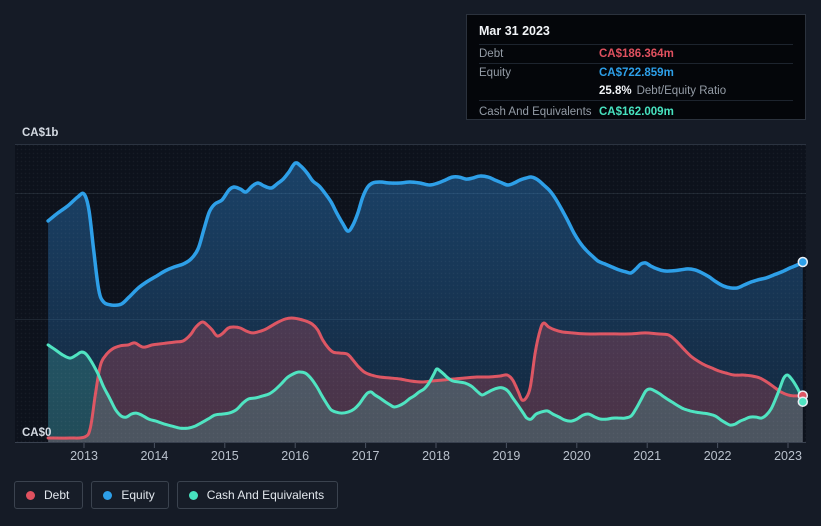 This screenshot has height=526, width=821. What do you see at coordinates (495, 73) in the screenshot?
I see `tooltip-equity-label: Equity` at bounding box center [495, 73].